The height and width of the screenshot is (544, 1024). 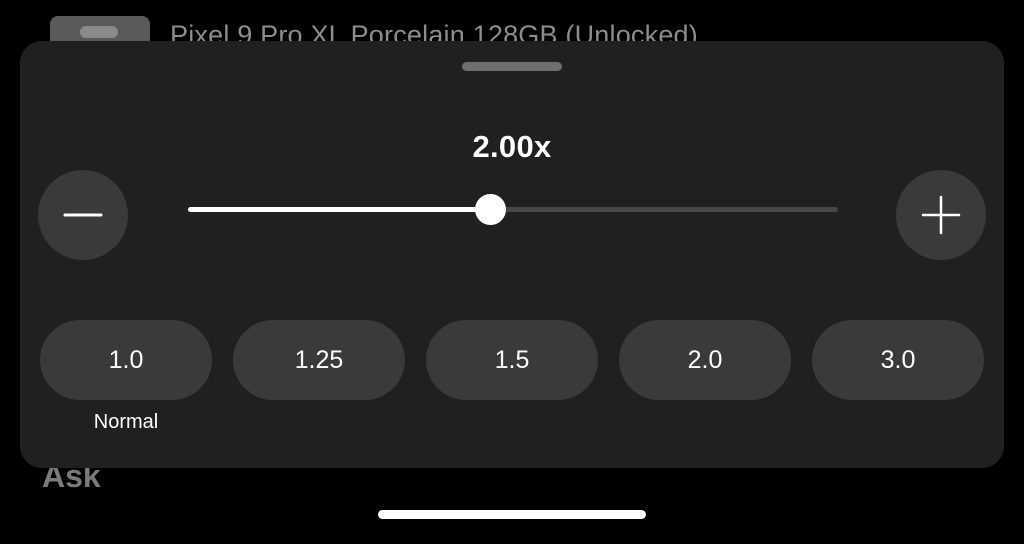 I want to click on current-speed-label: 2.00x, so click(x=512, y=146).